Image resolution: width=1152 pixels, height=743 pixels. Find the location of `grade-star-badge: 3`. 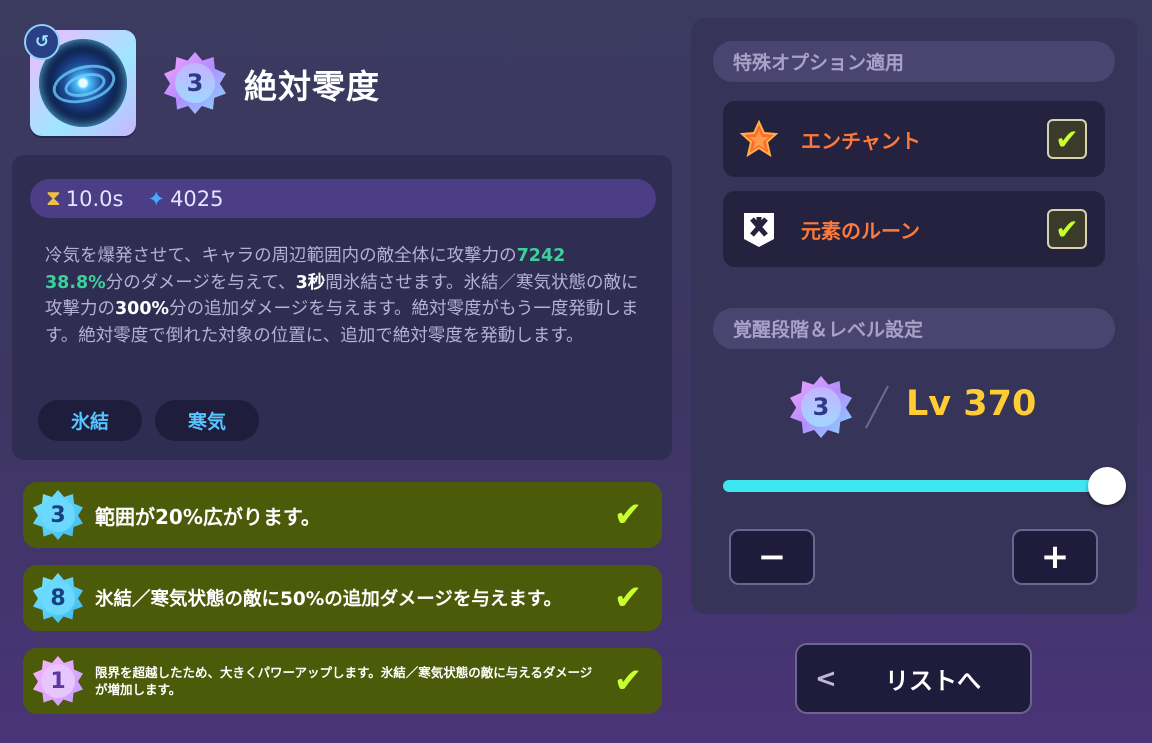

grade-star-badge: 3 is located at coordinates (195, 83).